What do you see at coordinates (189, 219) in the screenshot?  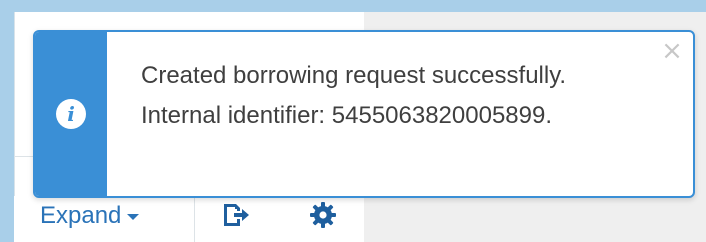 I see `bottom-toolbar: Expand` at bounding box center [189, 219].